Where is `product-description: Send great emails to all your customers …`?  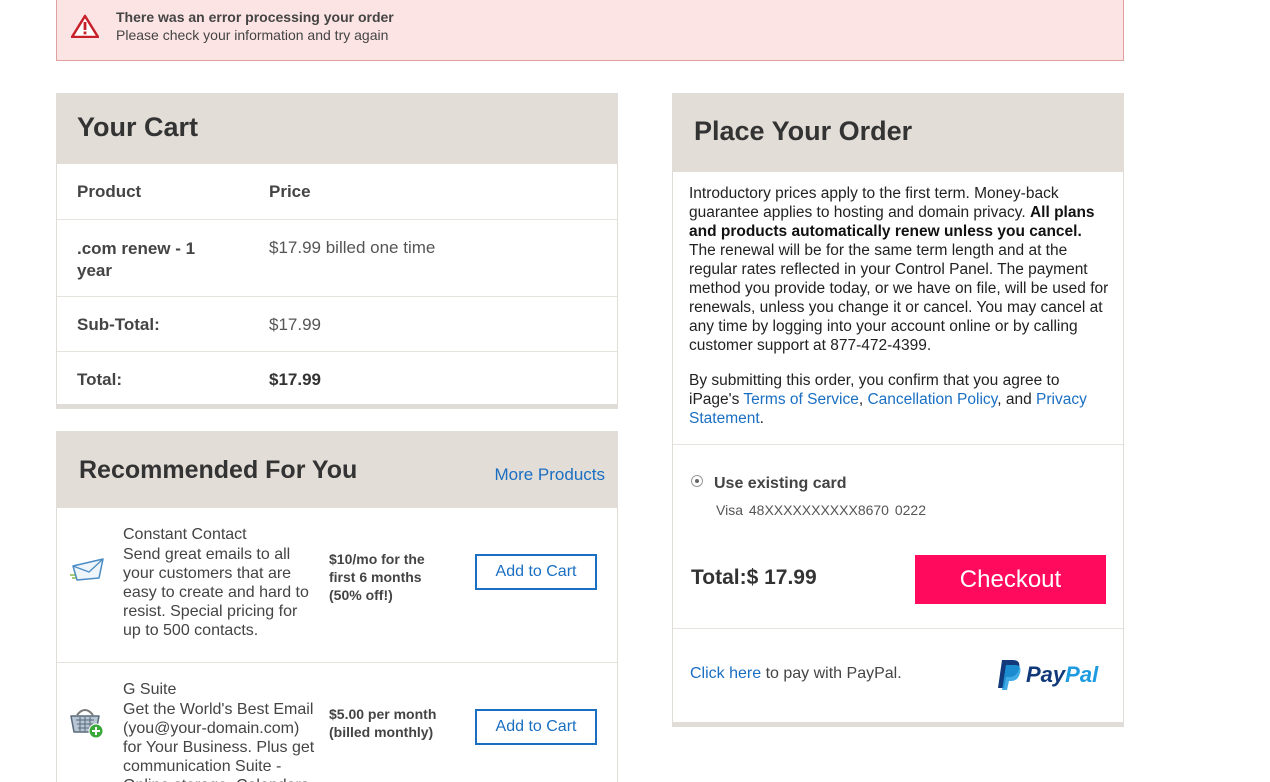
product-description: Send great emails to all your customers … is located at coordinates (216, 592).